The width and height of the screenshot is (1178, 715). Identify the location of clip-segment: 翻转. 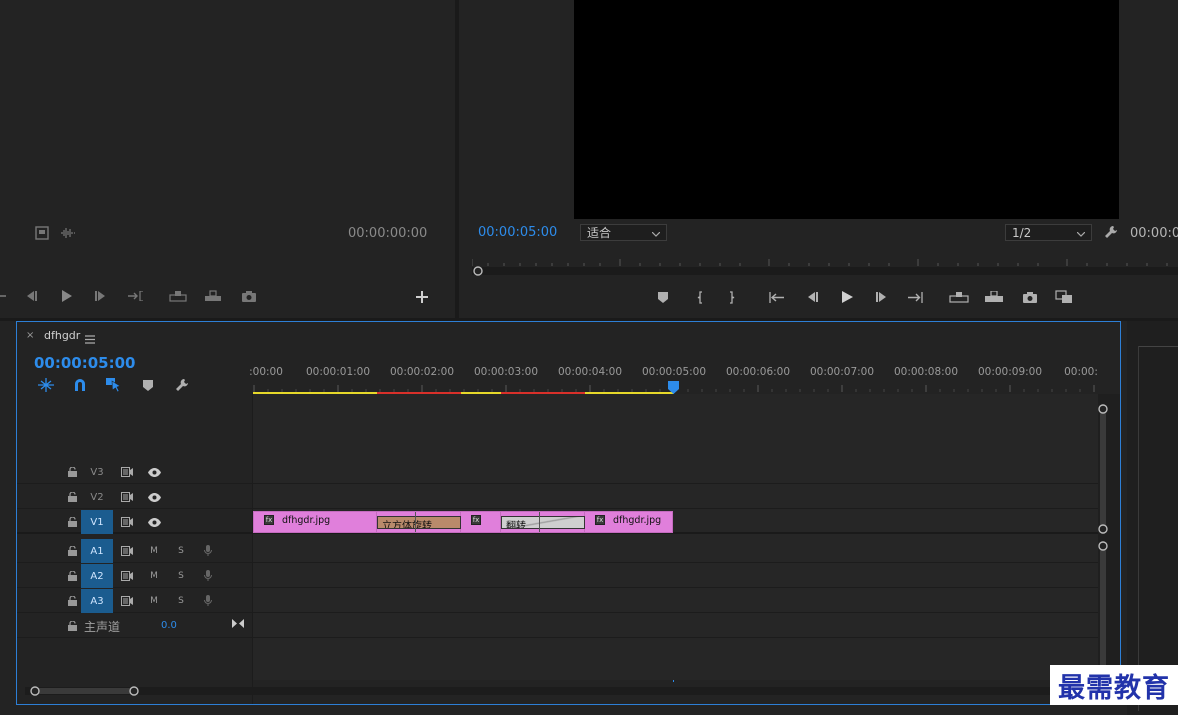
(543, 522).